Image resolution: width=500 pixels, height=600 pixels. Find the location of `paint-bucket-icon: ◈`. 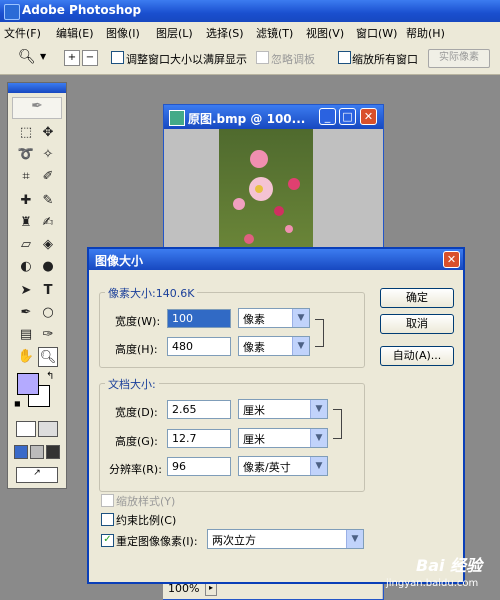

paint-bucket-icon: ◈ is located at coordinates (48, 245).